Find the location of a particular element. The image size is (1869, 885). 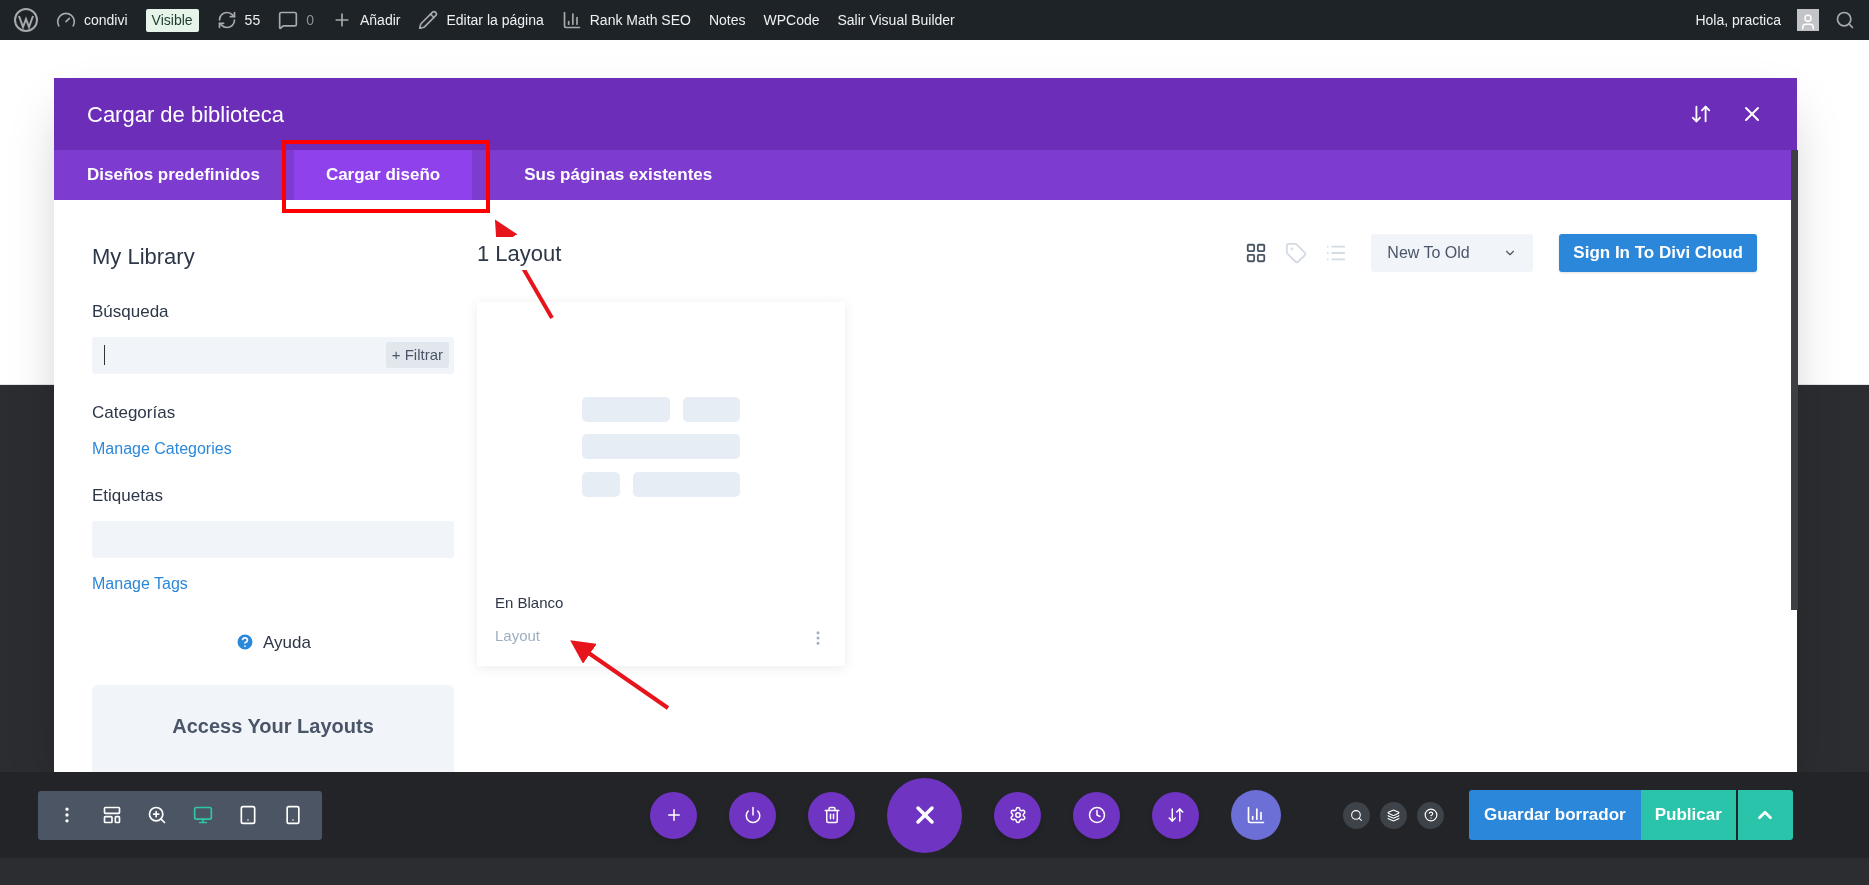

visibility-badge: Visible is located at coordinates (172, 20).